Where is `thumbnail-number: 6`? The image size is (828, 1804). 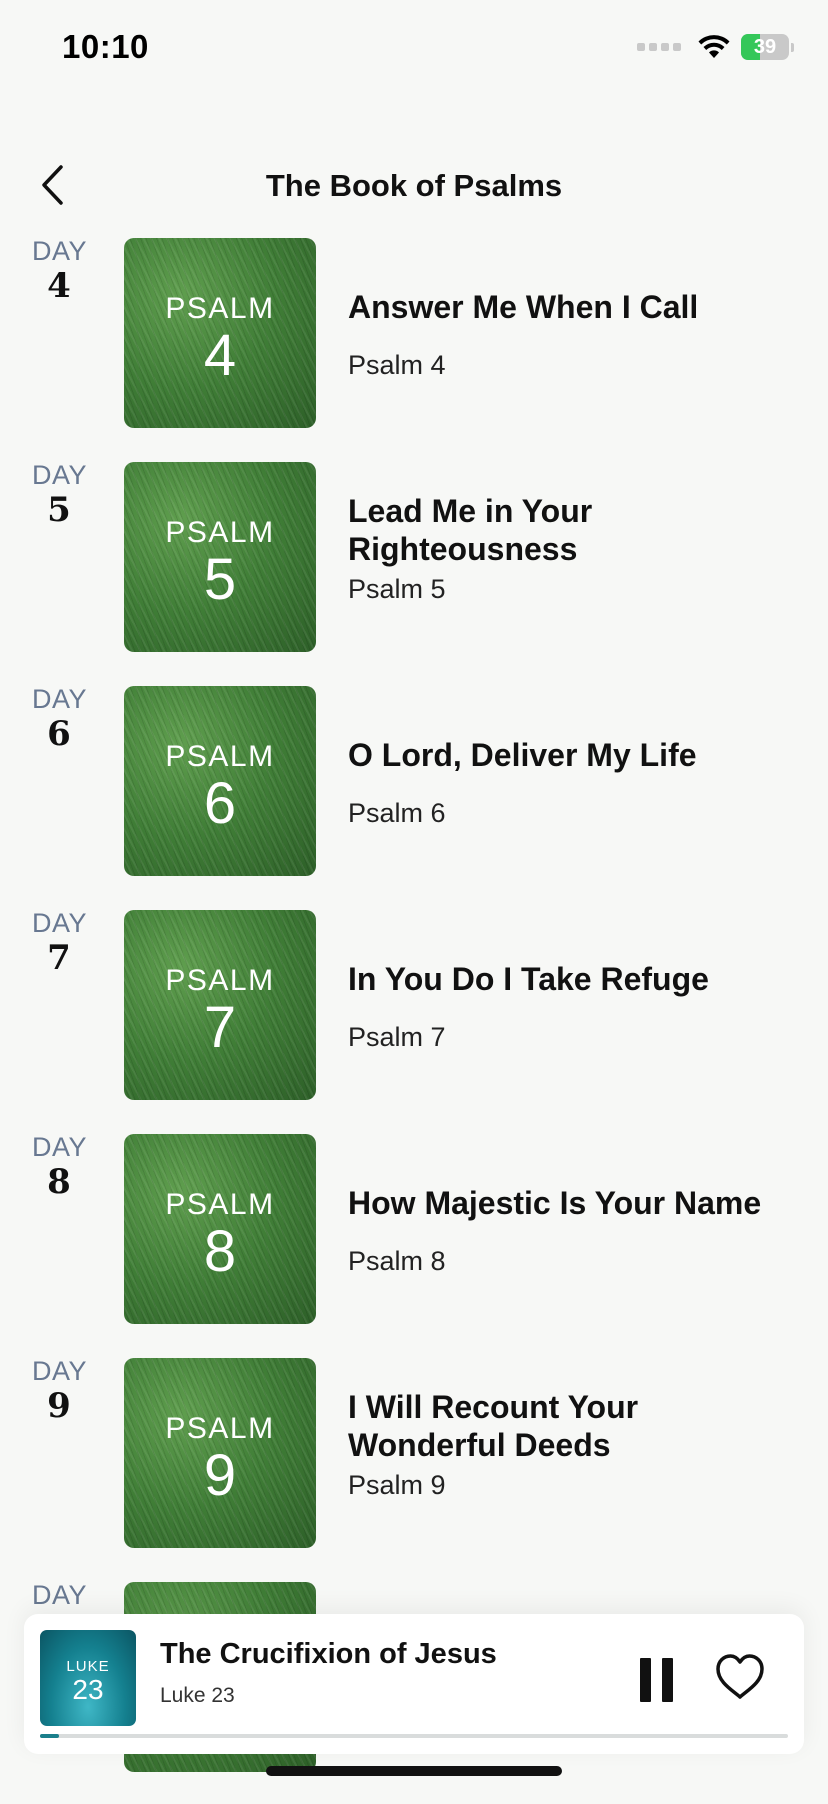
thumbnail-number: 6 is located at coordinates (220, 803).